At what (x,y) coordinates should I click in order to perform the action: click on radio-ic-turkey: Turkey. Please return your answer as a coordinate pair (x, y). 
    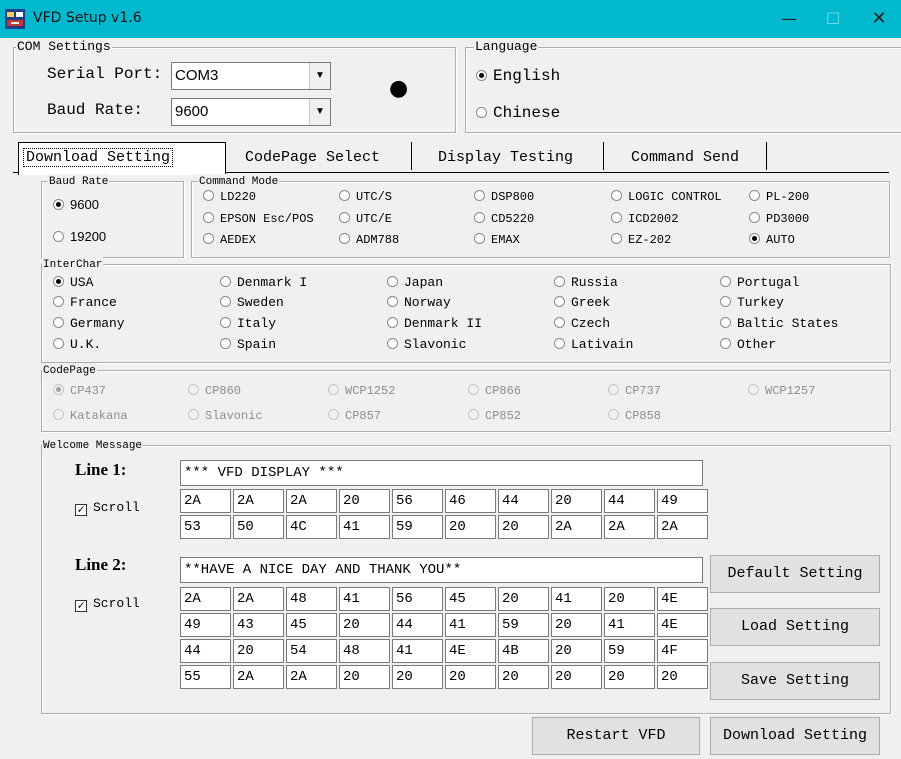
    Looking at the image, I should click on (752, 302).